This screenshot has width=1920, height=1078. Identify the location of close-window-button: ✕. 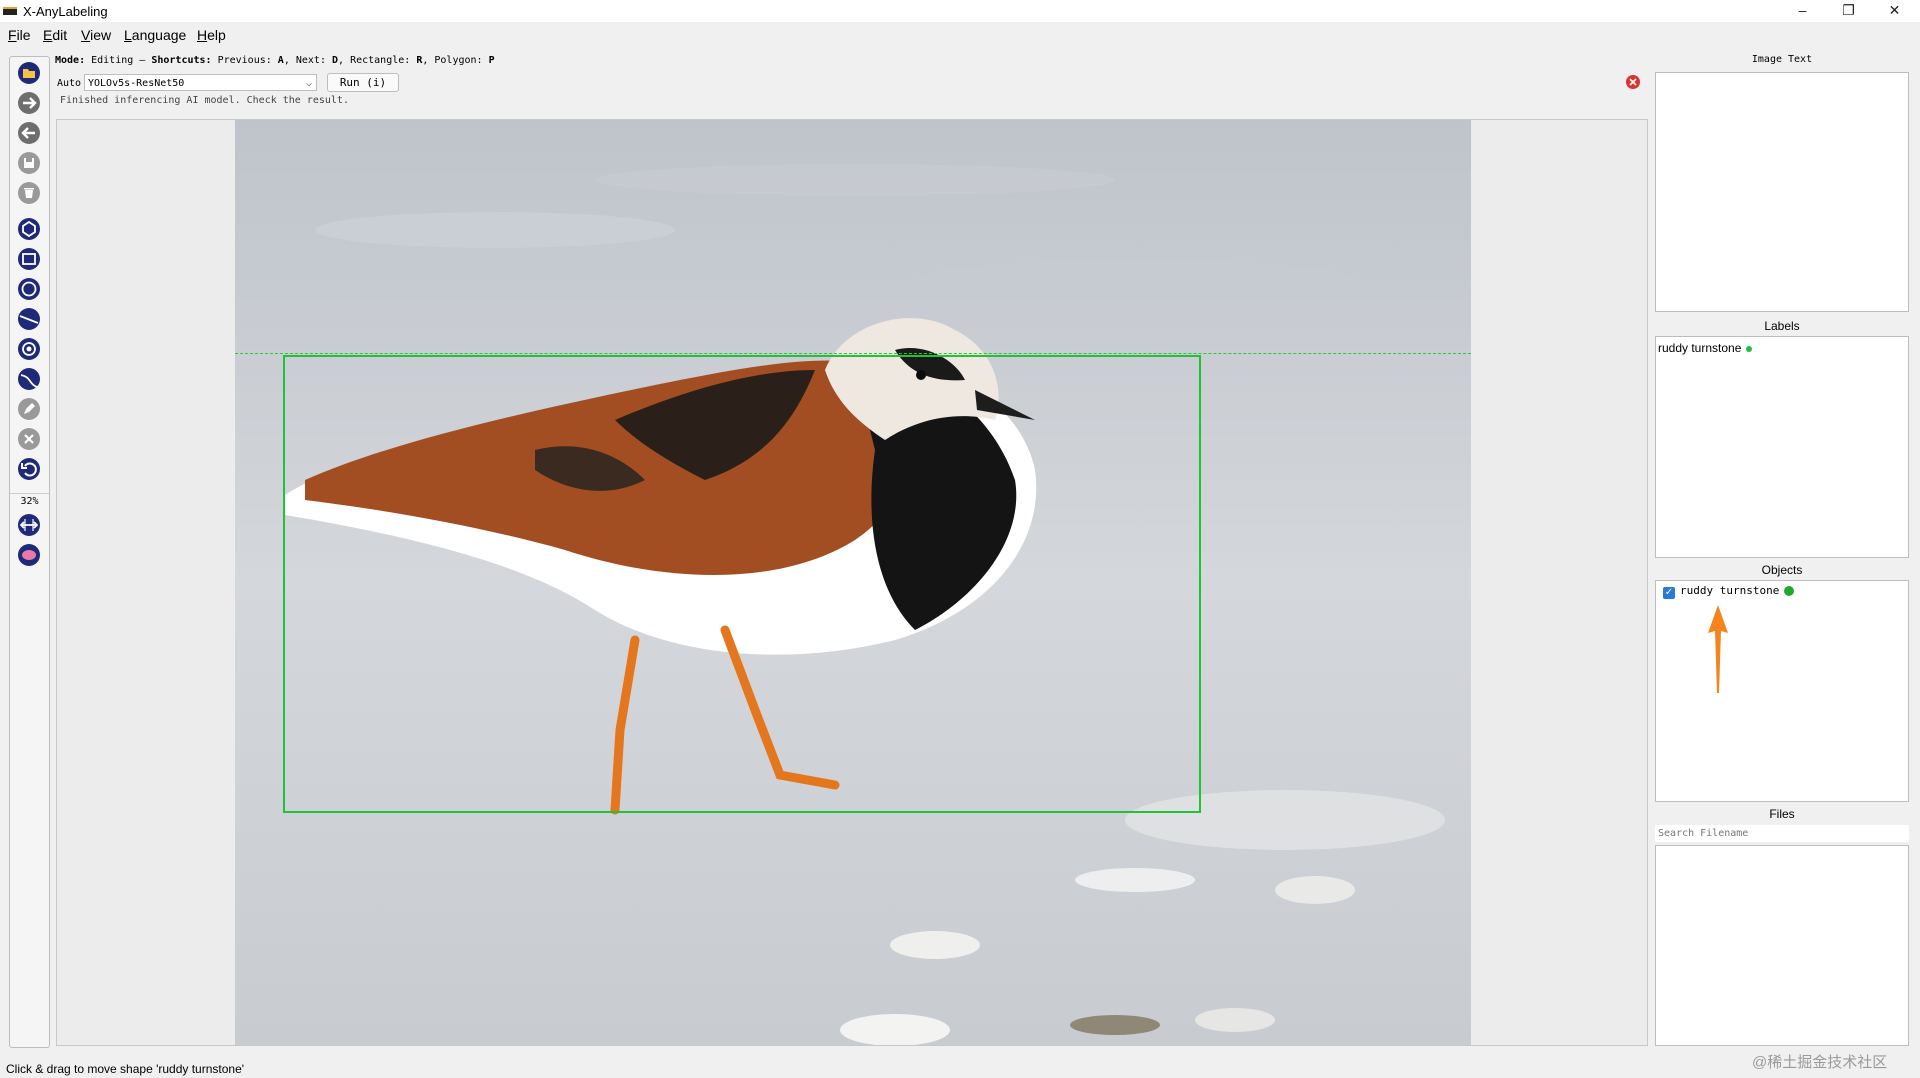
(1894, 11).